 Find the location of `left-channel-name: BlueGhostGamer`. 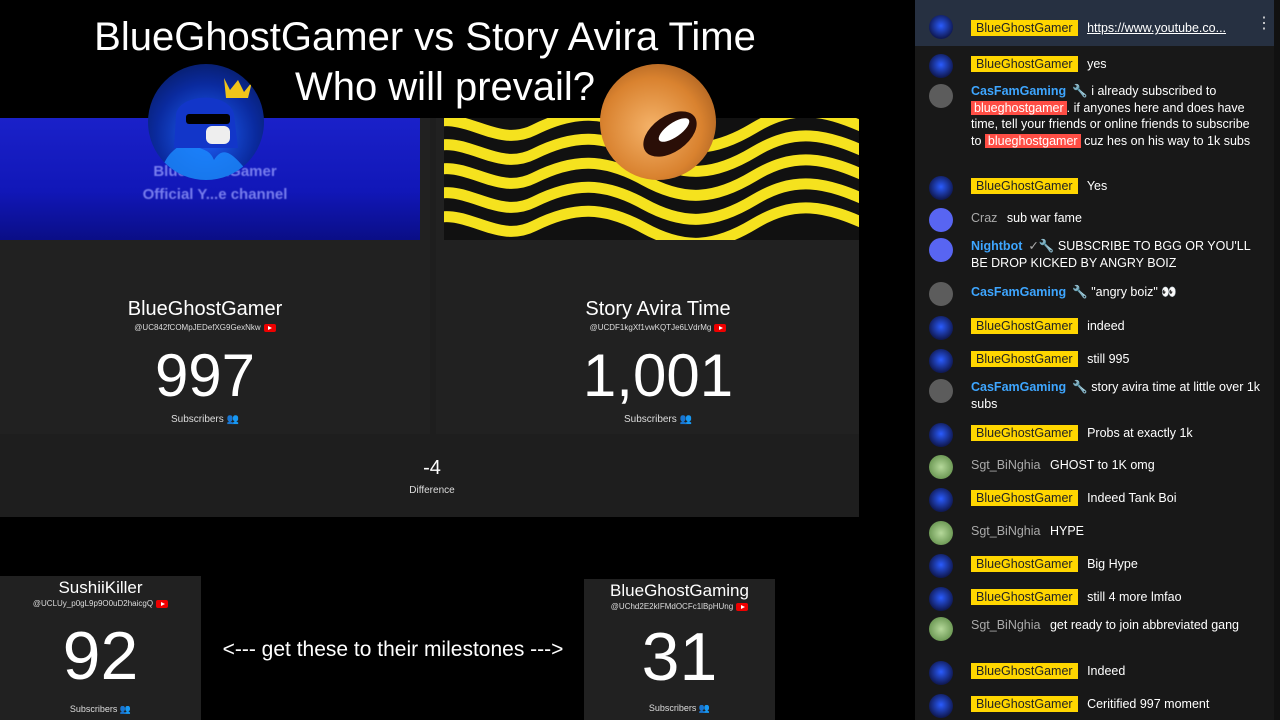

left-channel-name: BlueGhostGamer is located at coordinates (205, 309).